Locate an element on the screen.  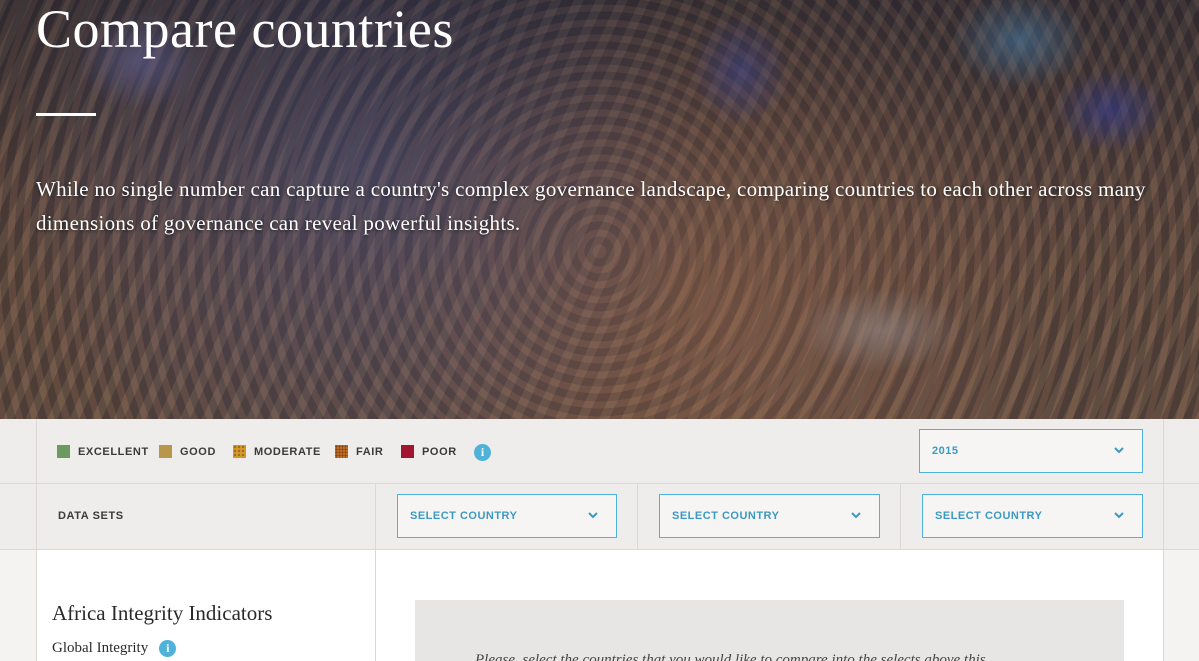
excellent-swatch is located at coordinates (63, 451).